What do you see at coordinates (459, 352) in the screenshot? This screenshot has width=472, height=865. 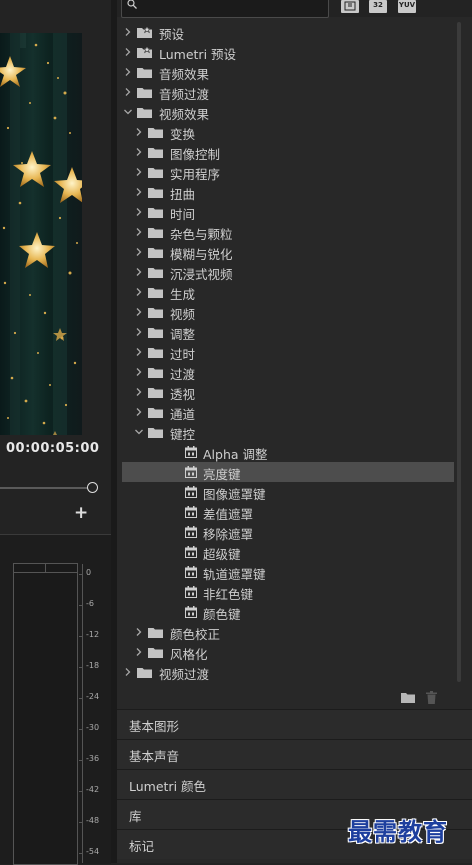 I see `effects-scrollbar` at bounding box center [459, 352].